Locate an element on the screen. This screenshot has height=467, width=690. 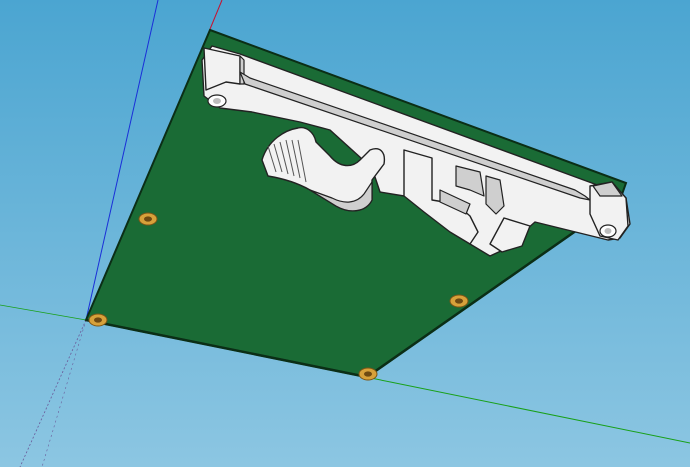
clip-right-screw-hole-inner is located at coordinates (608, 231).